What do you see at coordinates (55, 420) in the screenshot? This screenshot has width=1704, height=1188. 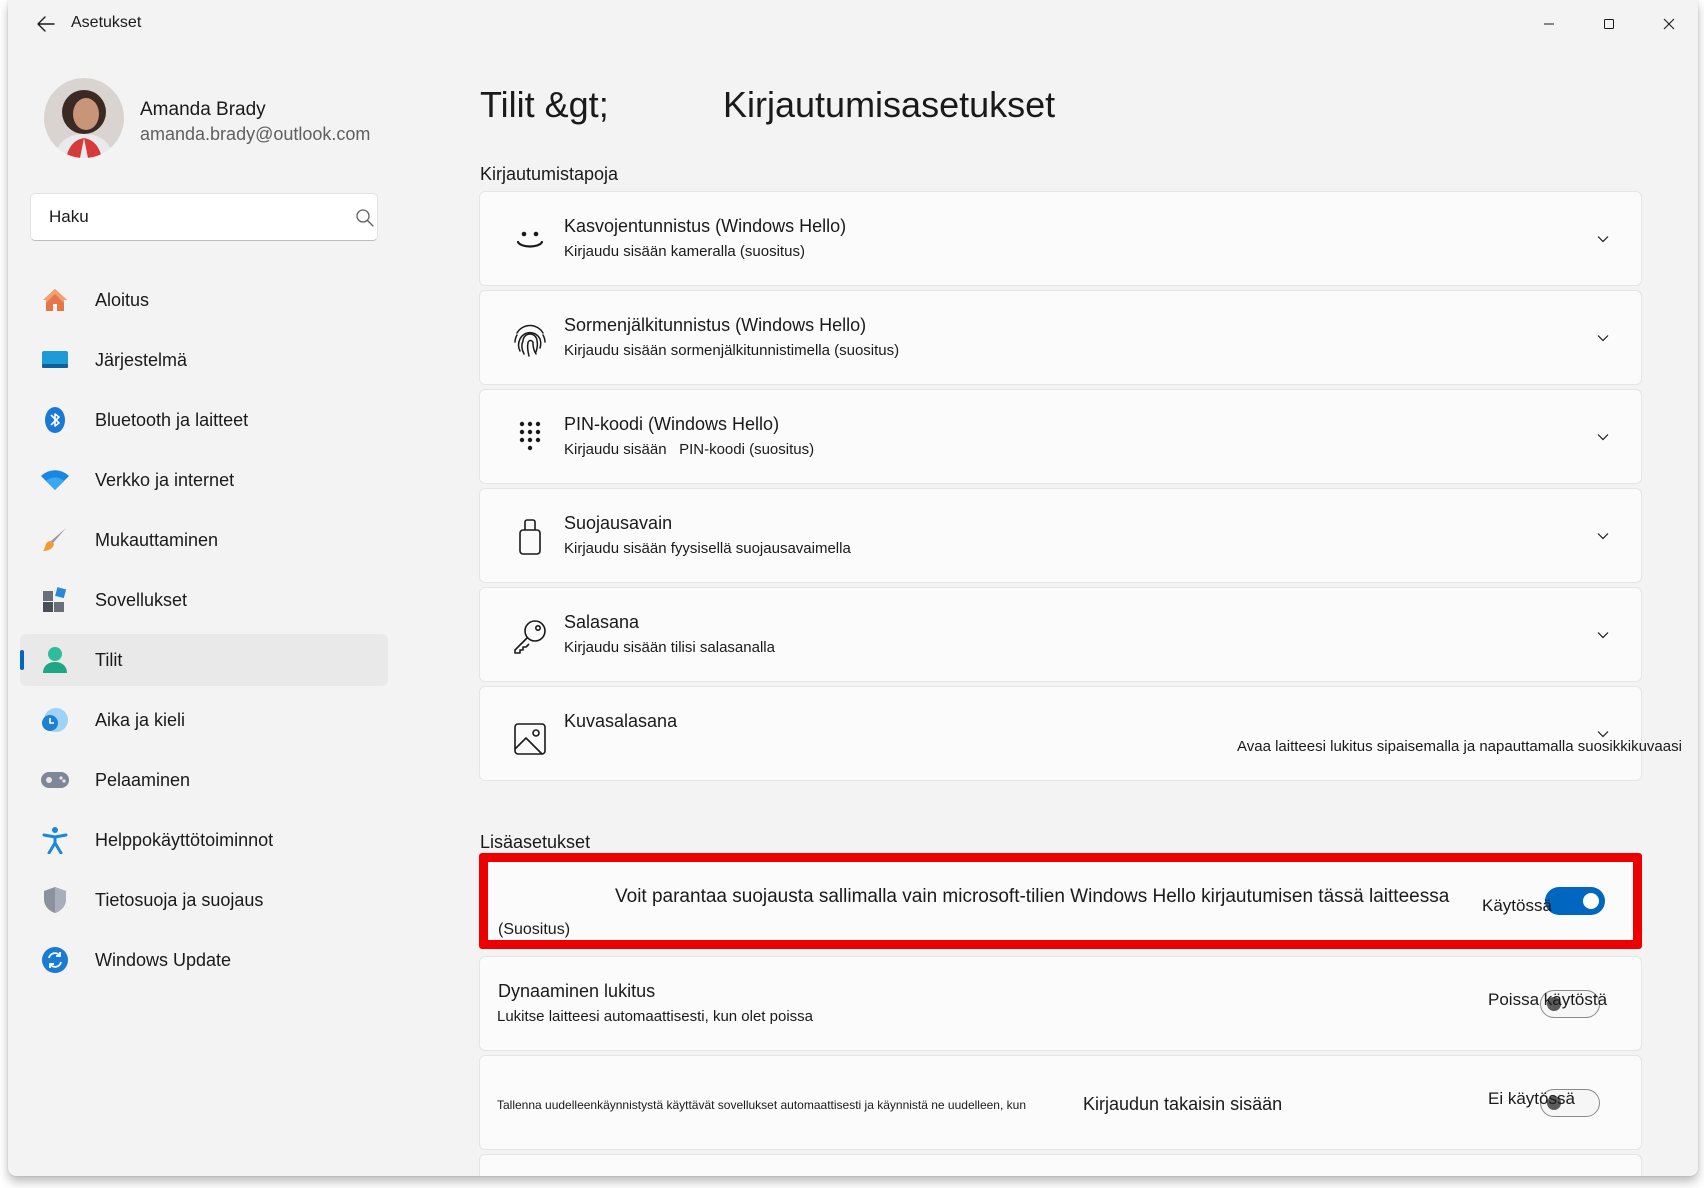 I see `bluetooth-icon` at bounding box center [55, 420].